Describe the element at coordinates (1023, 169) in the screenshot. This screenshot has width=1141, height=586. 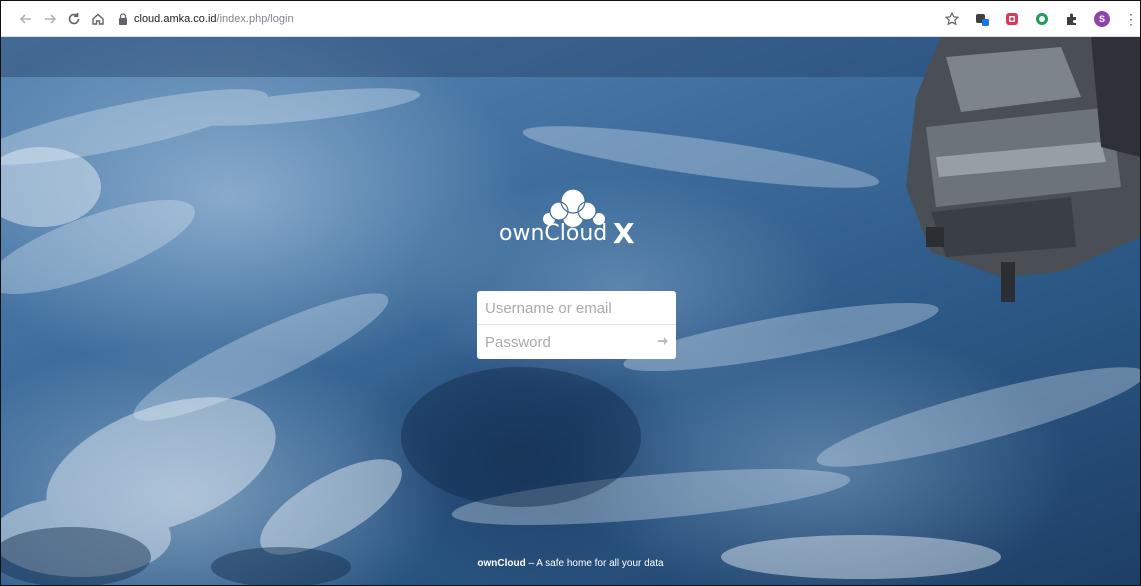
I see `space-station-image` at that location.